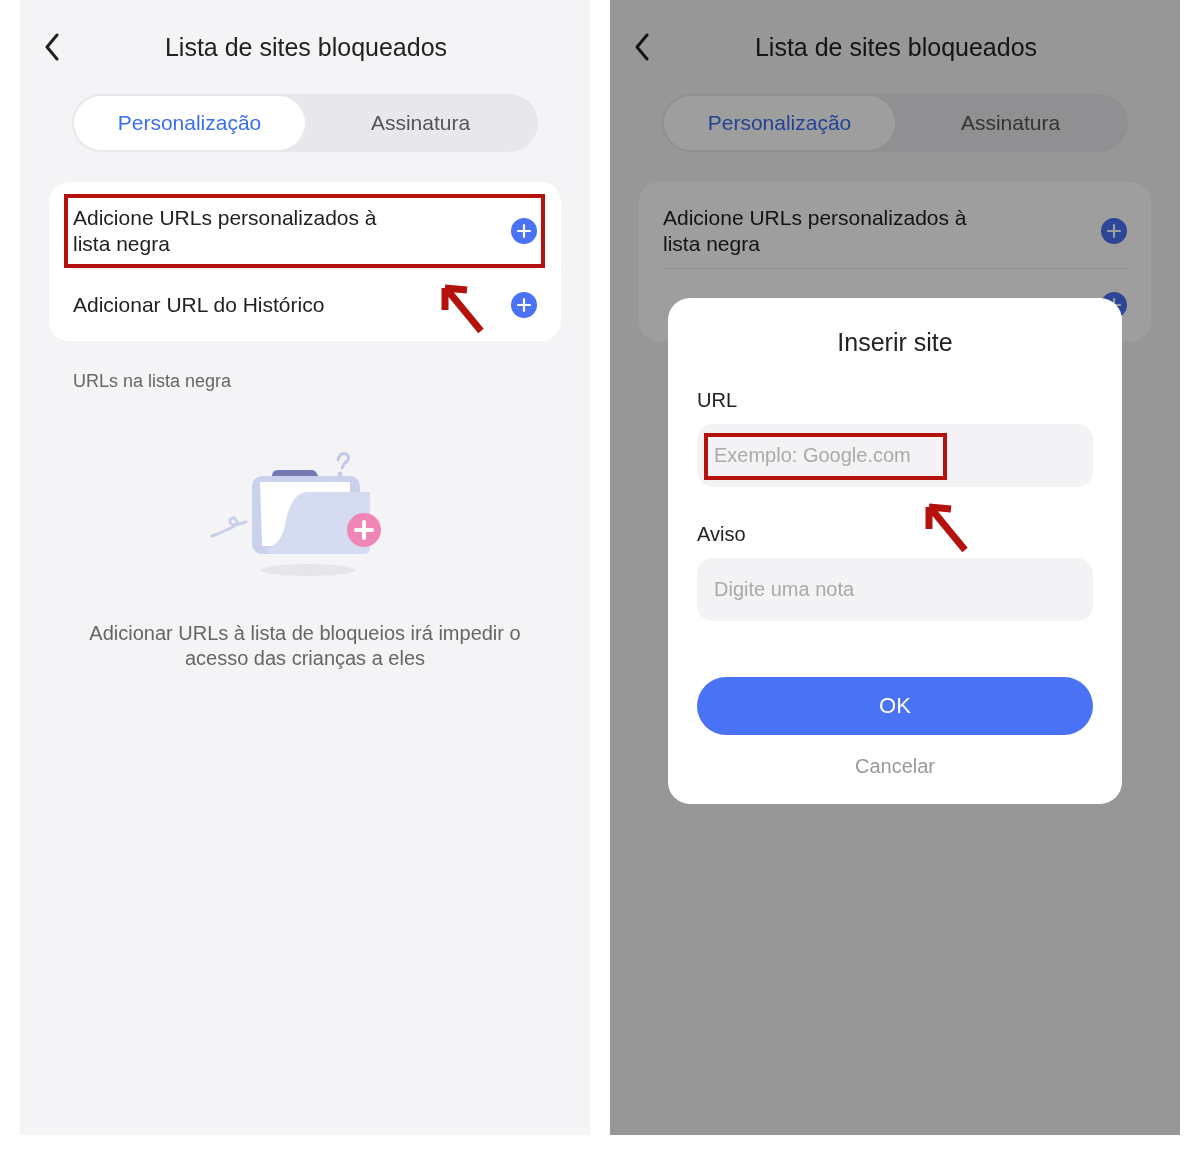 This screenshot has width=1200, height=1155. What do you see at coordinates (717, 400) in the screenshot?
I see `field-label: URL` at bounding box center [717, 400].